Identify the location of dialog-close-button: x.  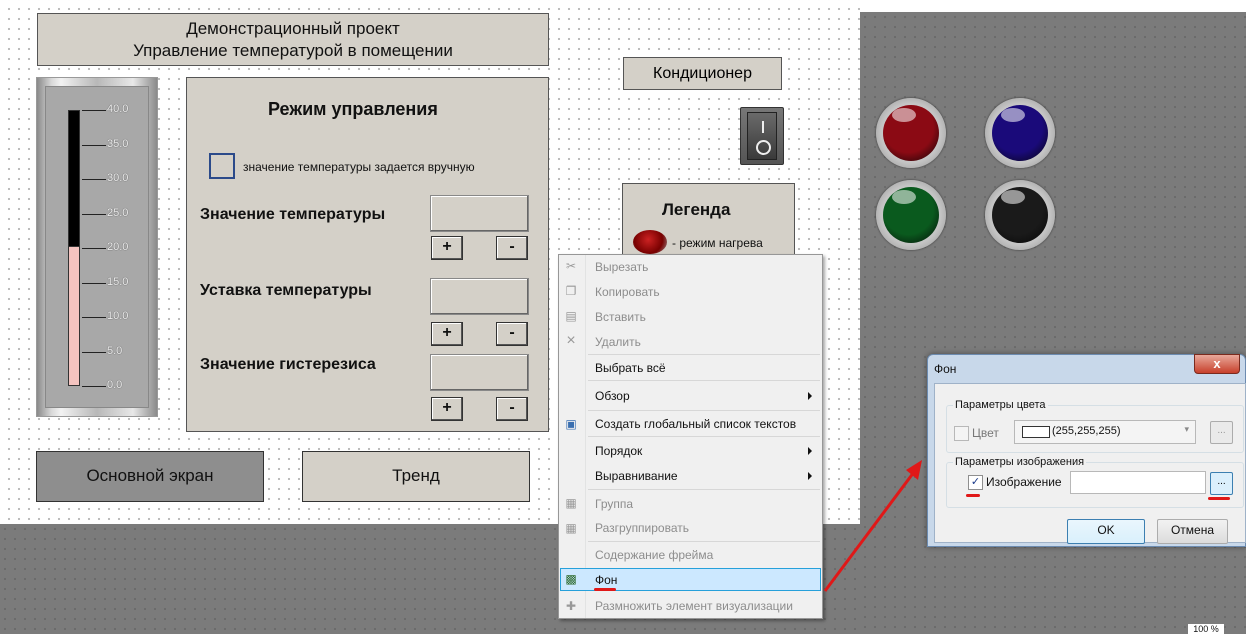
(1217, 364).